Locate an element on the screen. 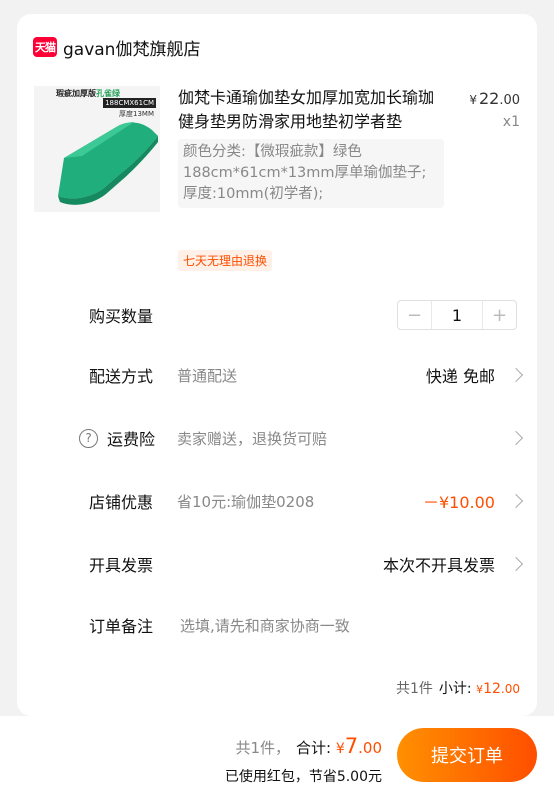 Image resolution: width=554 pixels, height=800 pixels. invoice-status: 本次不开具发票 is located at coordinates (438, 565).